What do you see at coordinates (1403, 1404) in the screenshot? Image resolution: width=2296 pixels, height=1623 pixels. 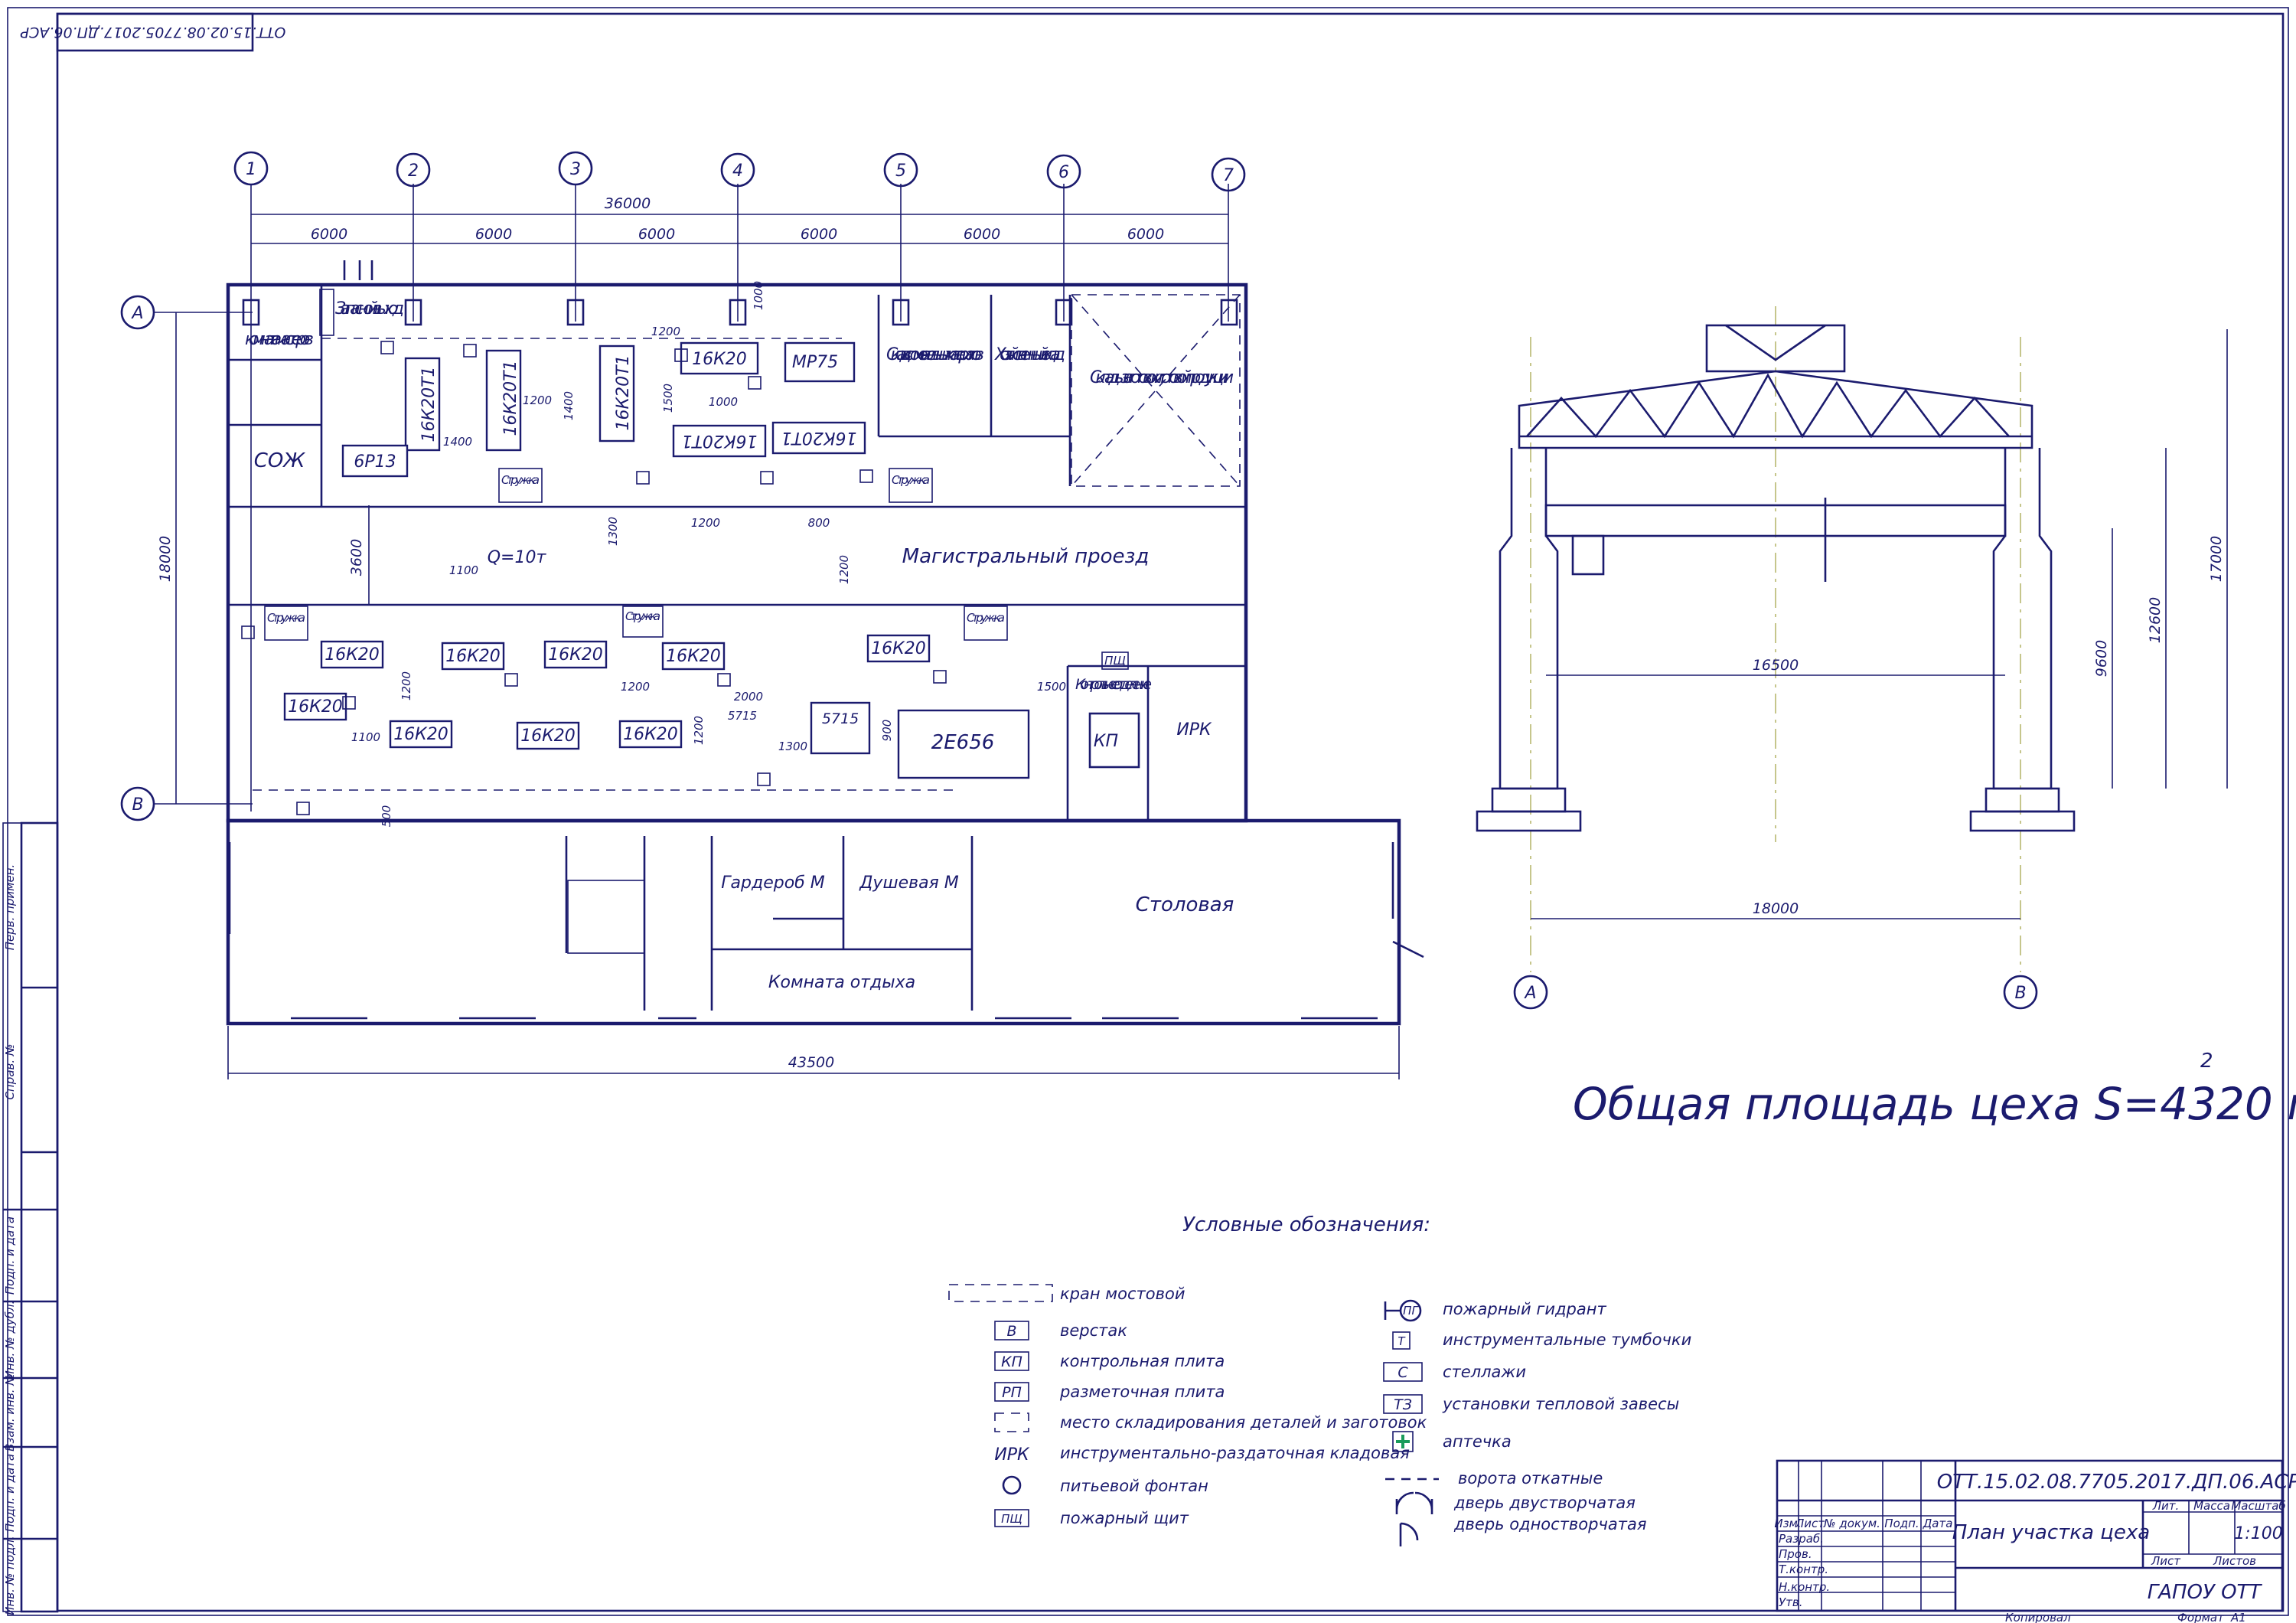 I see `legend-sym-TZ: ТЗ` at bounding box center [1403, 1404].